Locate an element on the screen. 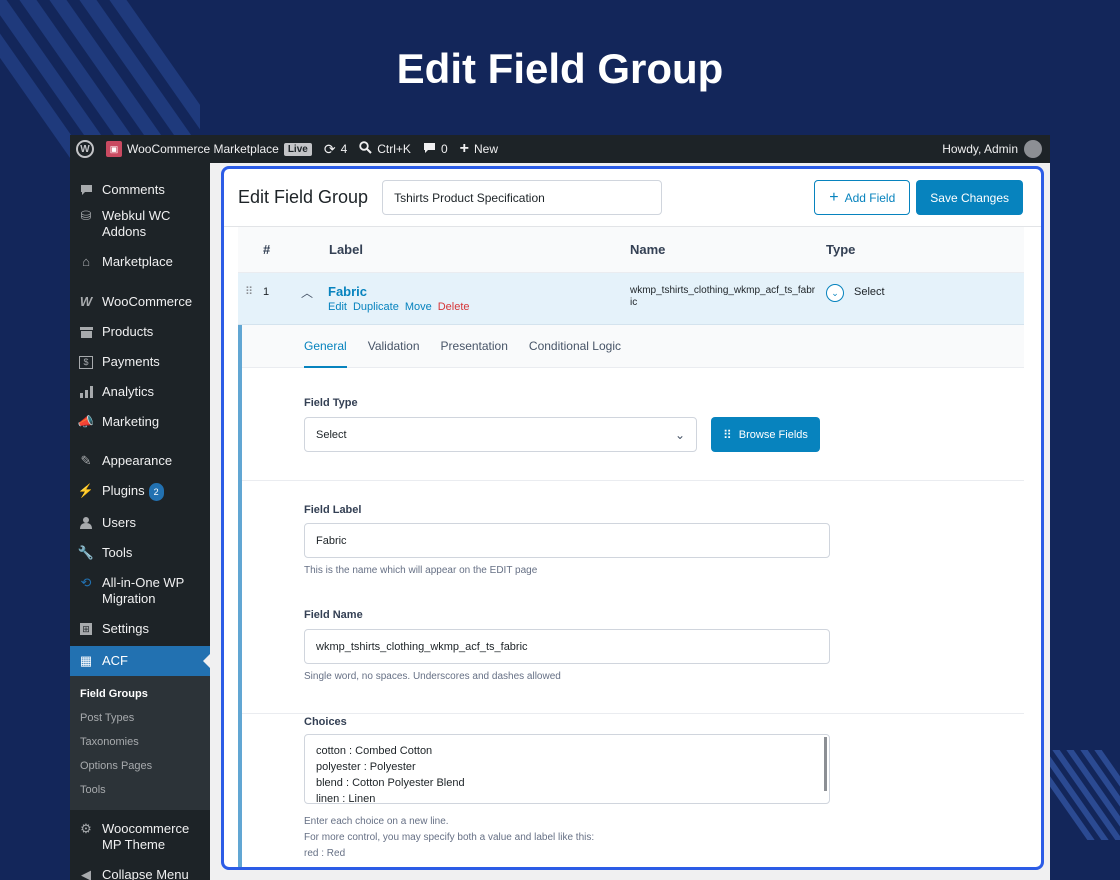 The image size is (1120, 880). tab-presentation: Presentation is located at coordinates (474, 346).